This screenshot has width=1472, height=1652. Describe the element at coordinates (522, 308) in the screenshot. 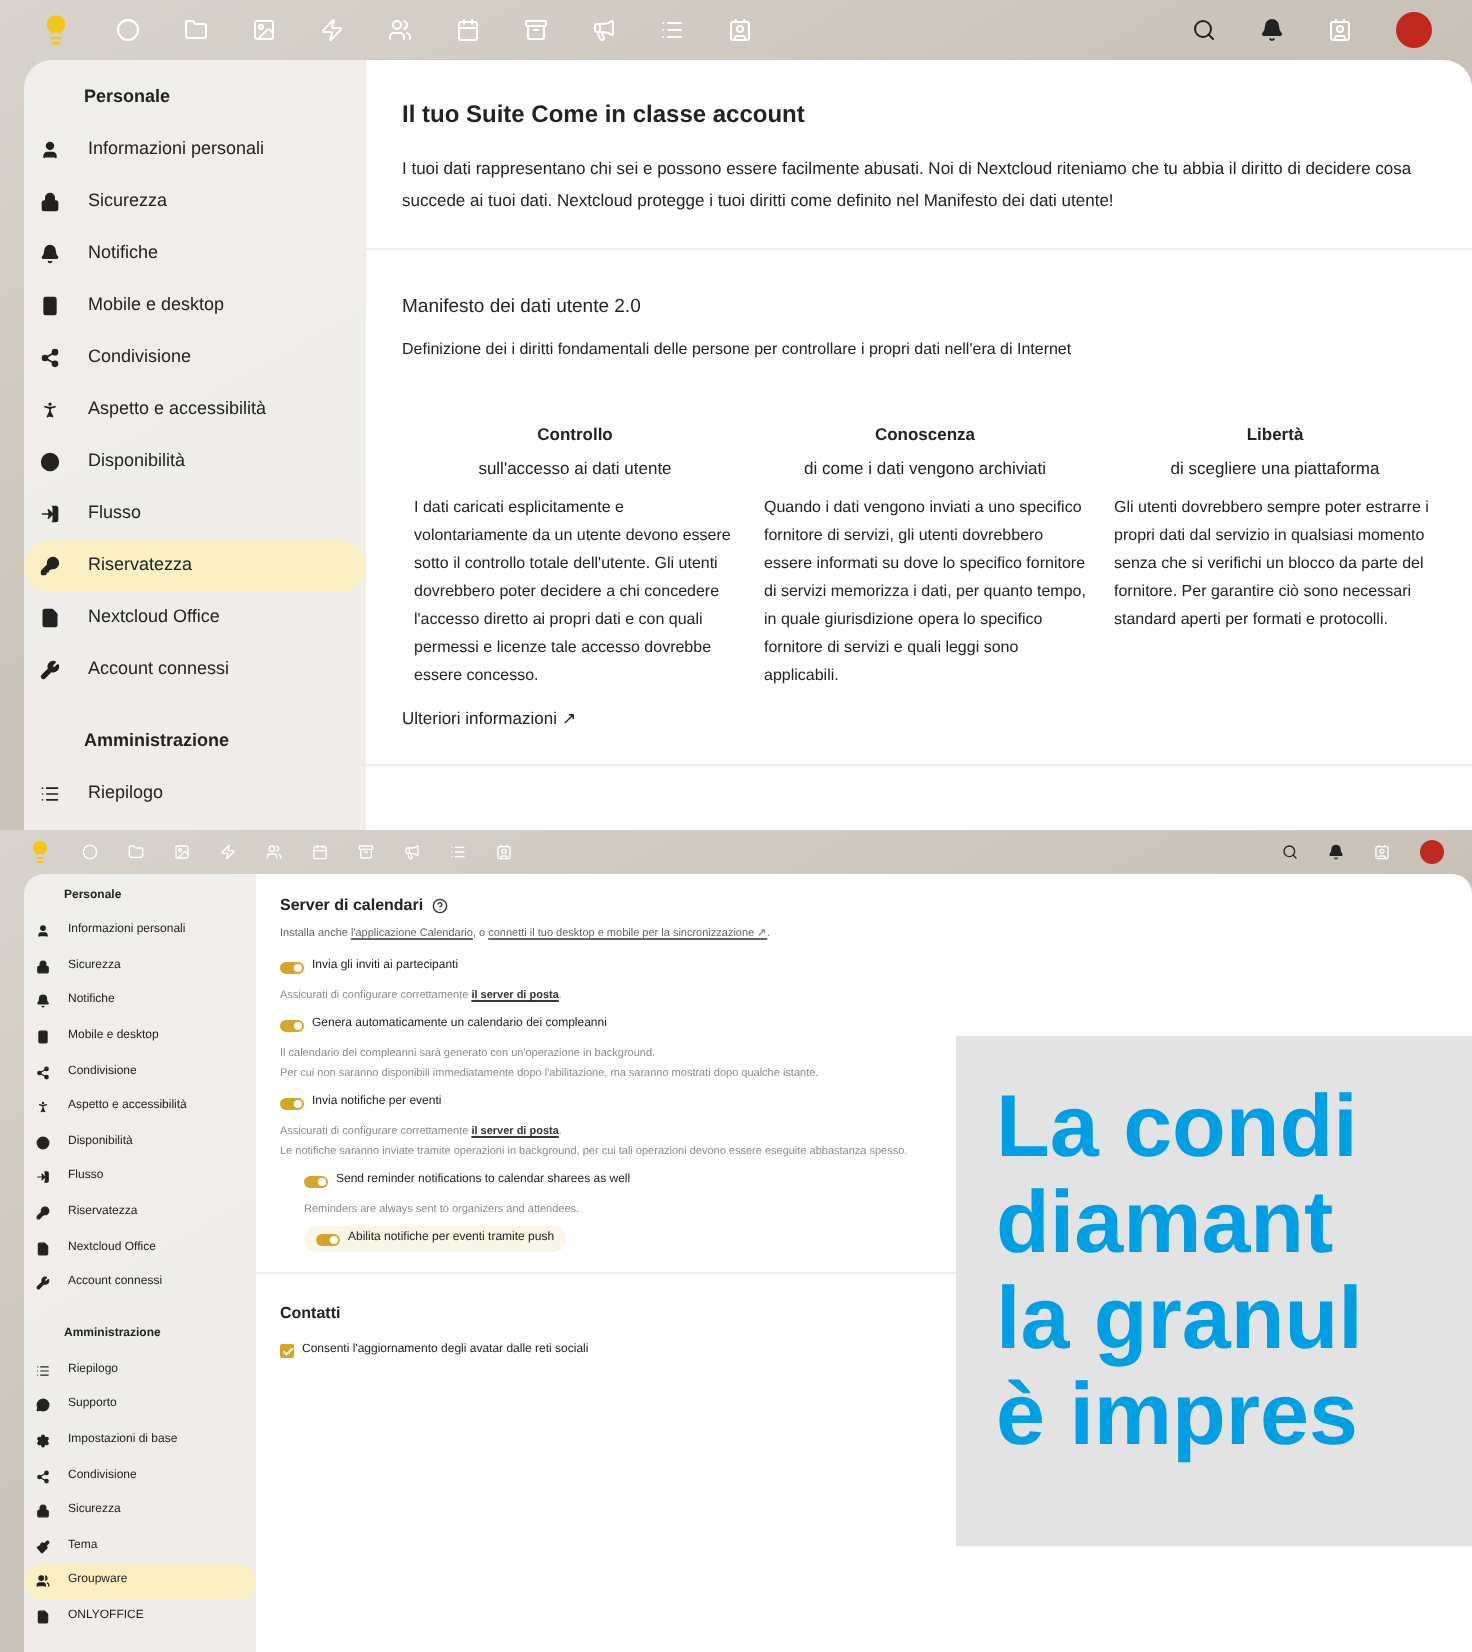

I see `section-title: Manifesto dei dati utente 2.0` at that location.